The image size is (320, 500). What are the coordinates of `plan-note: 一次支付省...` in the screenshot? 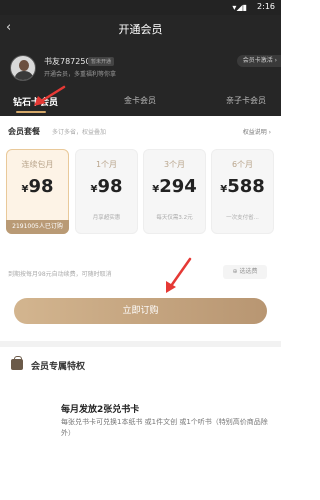 It's located at (242, 218).